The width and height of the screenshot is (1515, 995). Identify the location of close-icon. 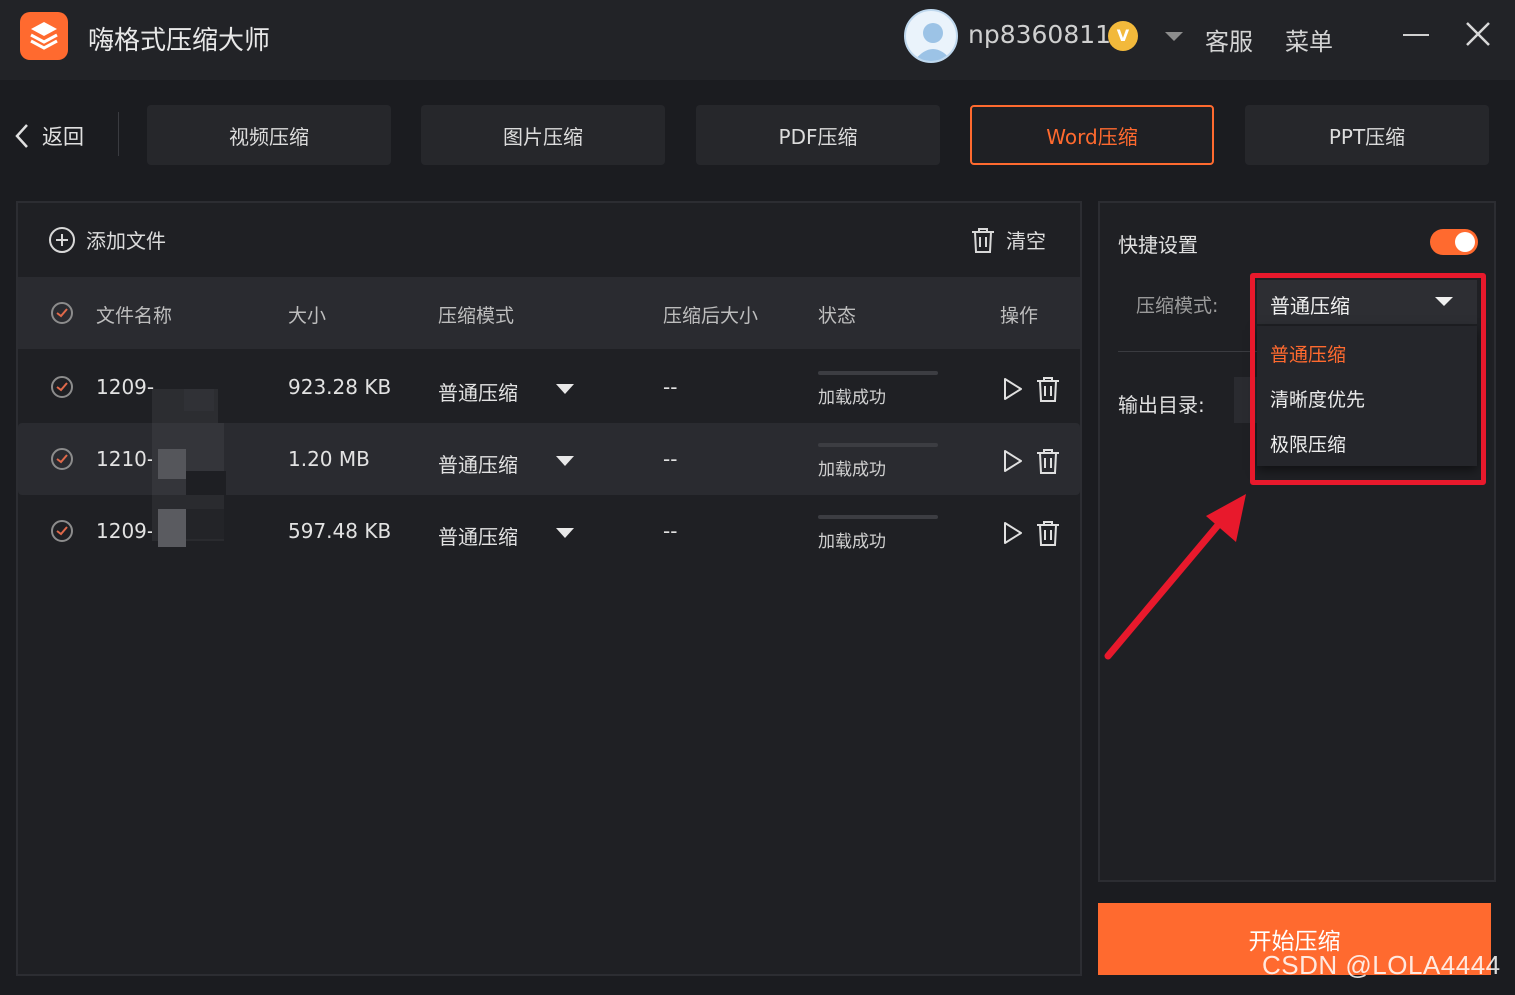
(1478, 34).